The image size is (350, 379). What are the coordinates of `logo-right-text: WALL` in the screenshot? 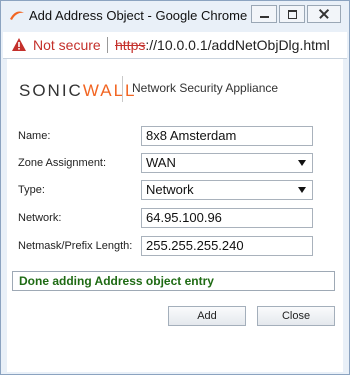 It's located at (109, 90).